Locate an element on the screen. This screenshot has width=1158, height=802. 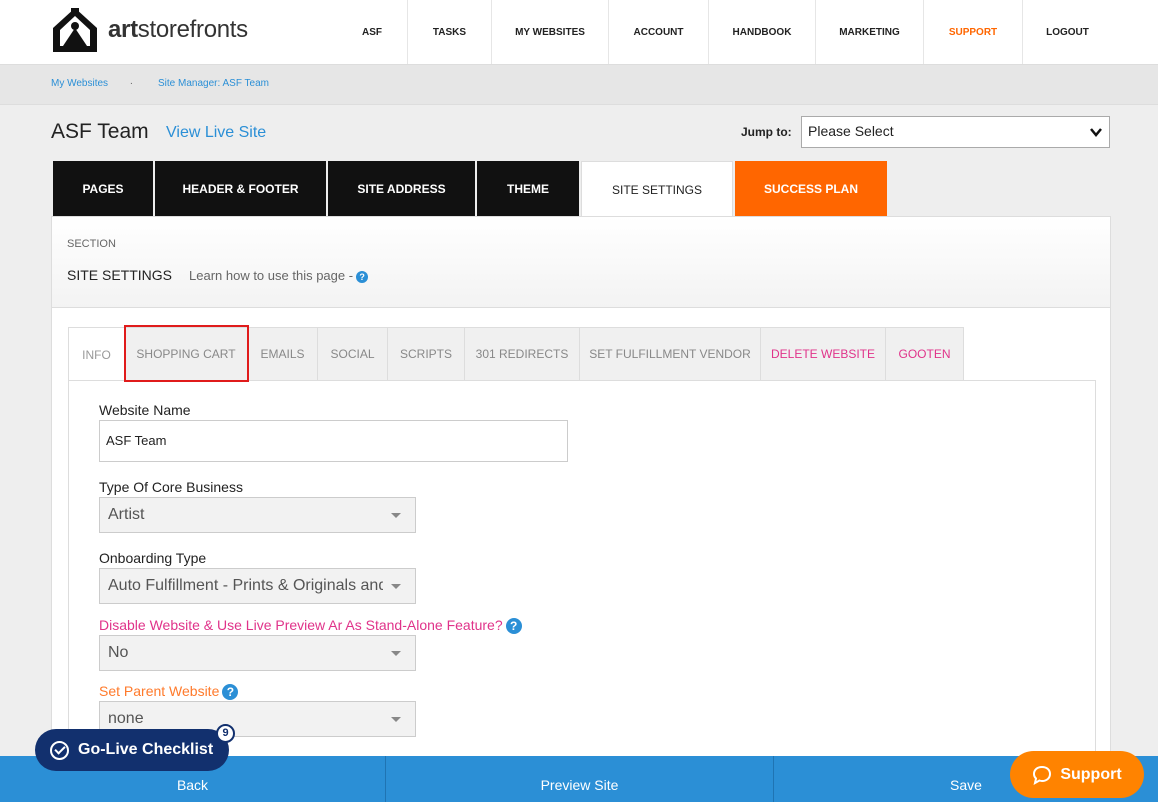
breadcrumb-my-websites: My Websites is located at coordinates (79, 83).